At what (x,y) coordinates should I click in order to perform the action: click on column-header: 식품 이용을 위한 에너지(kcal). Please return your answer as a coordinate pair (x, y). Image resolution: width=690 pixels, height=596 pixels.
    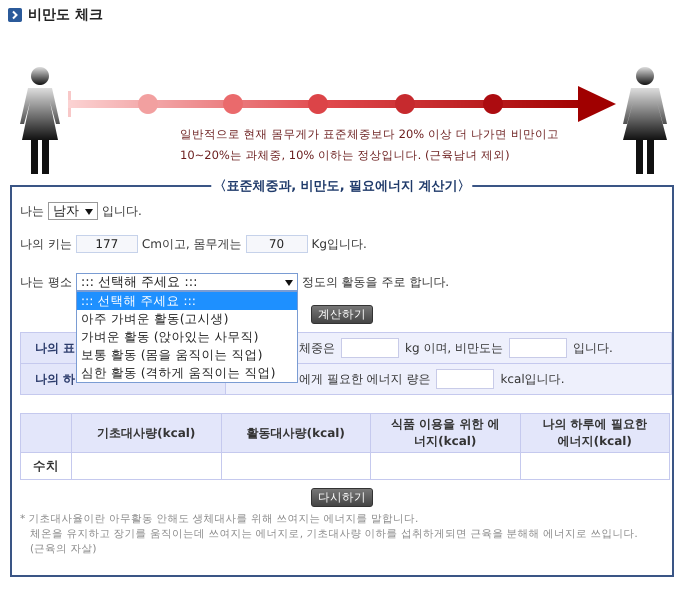
    Looking at the image, I should click on (445, 433).